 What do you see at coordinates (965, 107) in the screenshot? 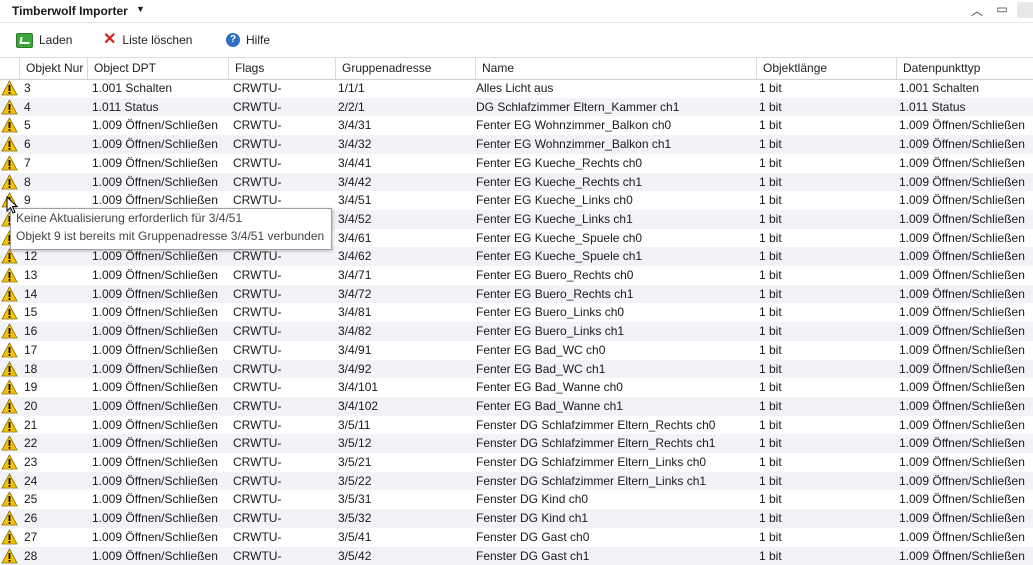
I see `cell-datenpunkttyp: 1.011 Status` at bounding box center [965, 107].